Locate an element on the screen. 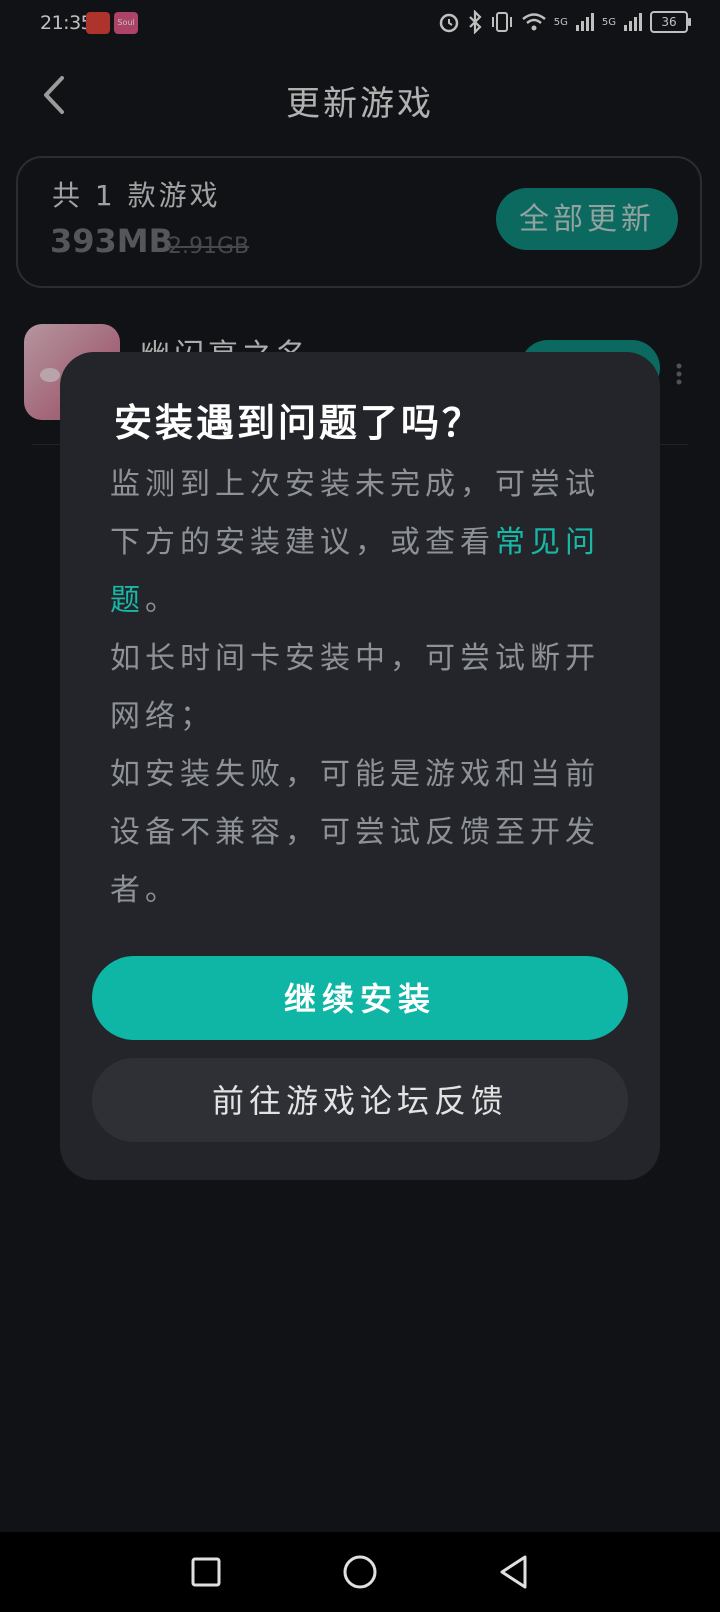 This screenshot has width=720, height=1612. back-button is located at coordinates (514, 1572).